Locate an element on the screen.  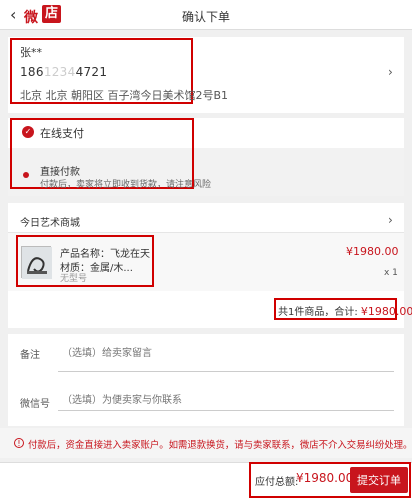
payable-total-amount: ¥1980.00 is located at coordinates (325, 478).